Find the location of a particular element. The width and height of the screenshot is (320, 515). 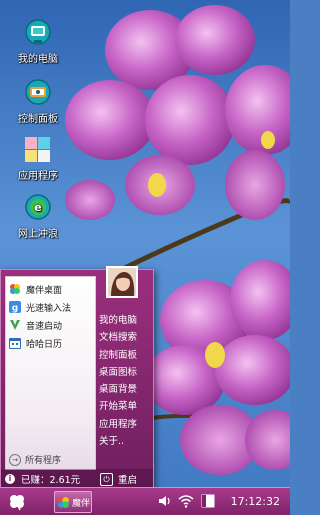

all-programs-label: 所有程序 is located at coordinates (43, 461).